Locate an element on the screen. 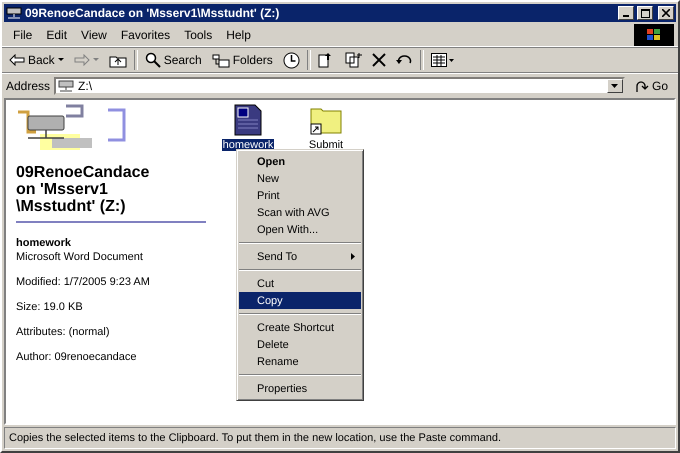 The height and width of the screenshot is (453, 680). context-menu-item: Delete is located at coordinates (300, 344).